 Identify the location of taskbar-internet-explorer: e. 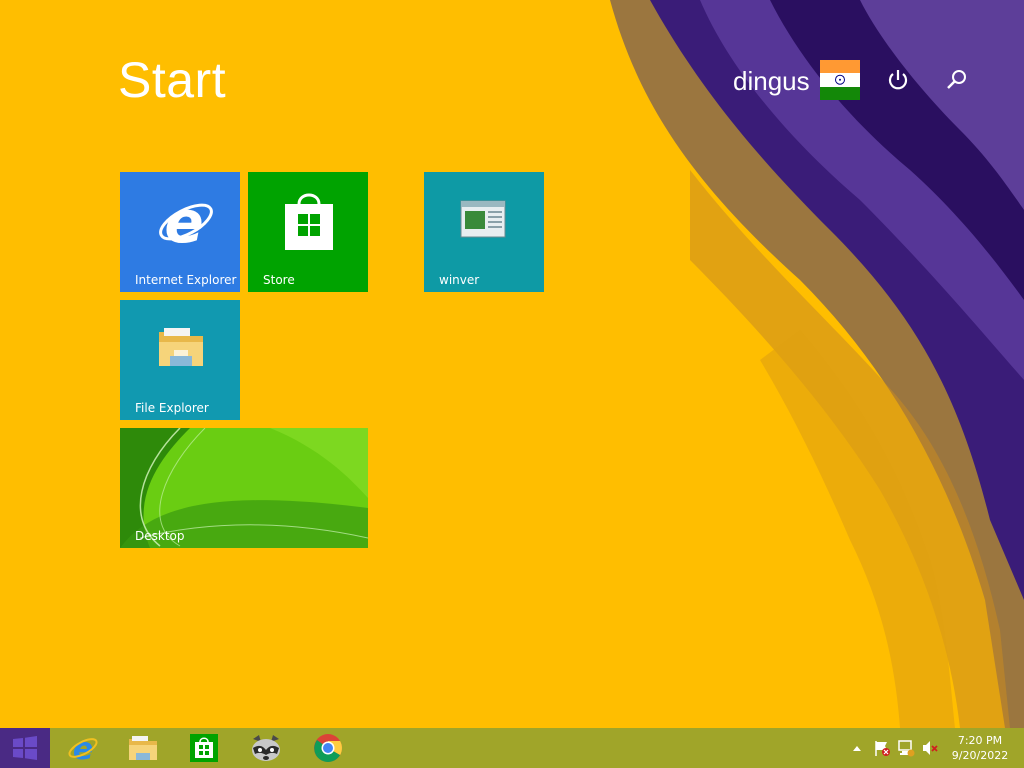
(83, 748).